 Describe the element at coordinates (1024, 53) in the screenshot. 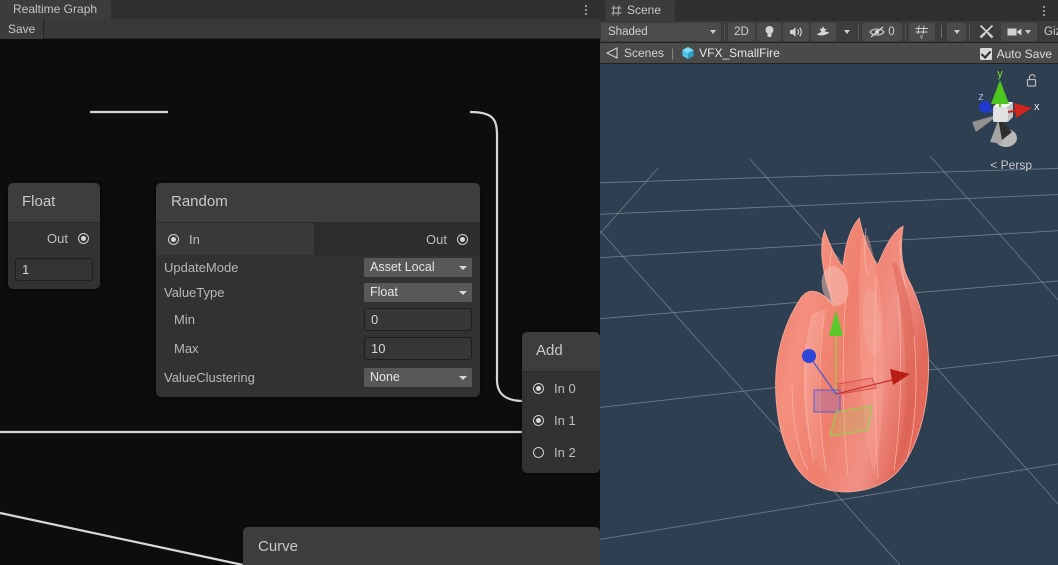

I see `auto-save-label: Auto Save` at that location.